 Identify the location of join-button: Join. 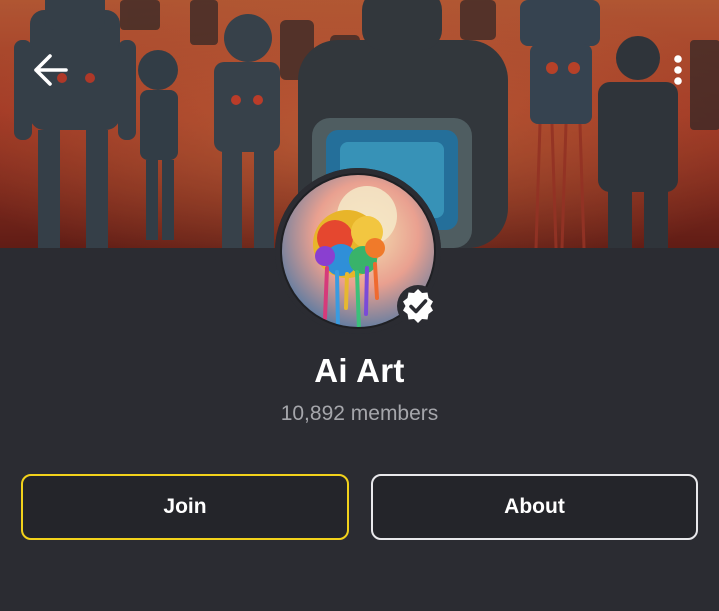
(185, 507).